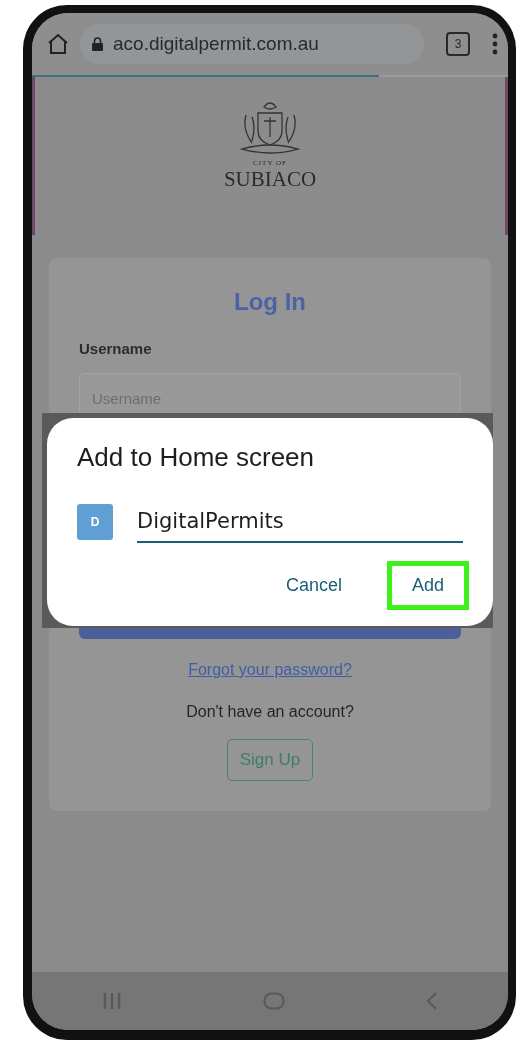 Image resolution: width=521 pixels, height=1046 pixels. What do you see at coordinates (427, 585) in the screenshot?
I see `dialog-button: Add` at bounding box center [427, 585].